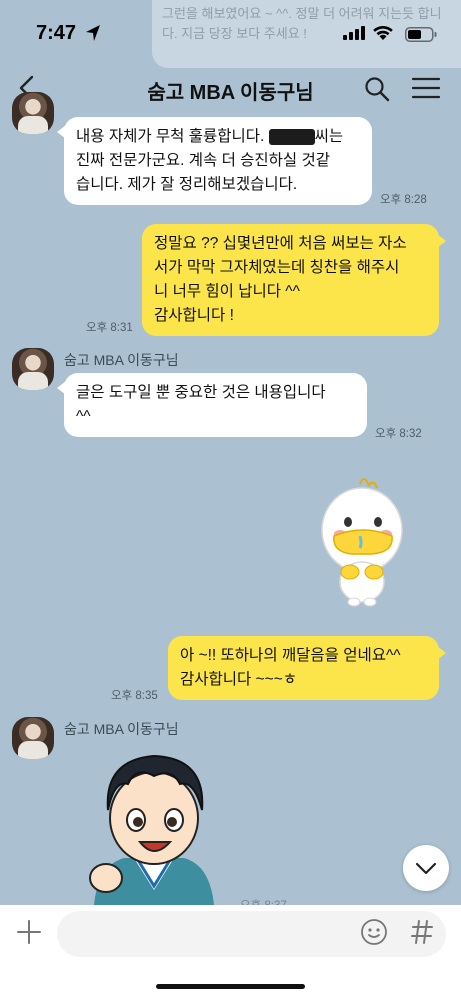 The width and height of the screenshot is (461, 1000). I want to click on redacted-name-block, so click(291, 136).